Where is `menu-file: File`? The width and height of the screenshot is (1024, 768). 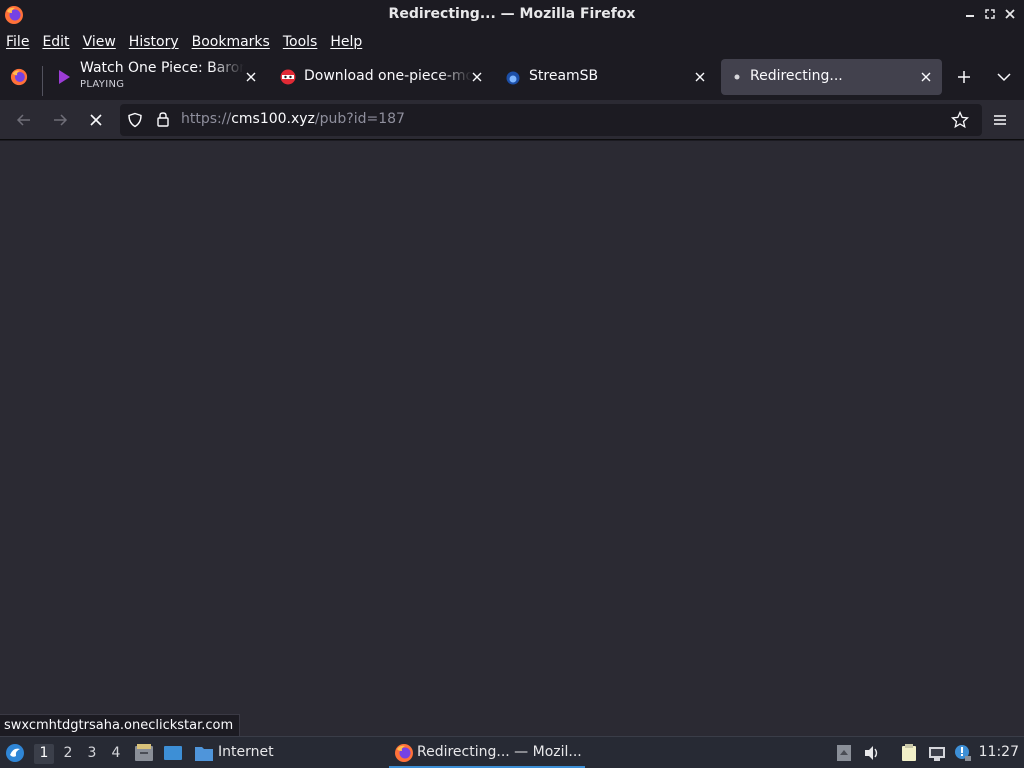
menu-file: File is located at coordinates (17, 42).